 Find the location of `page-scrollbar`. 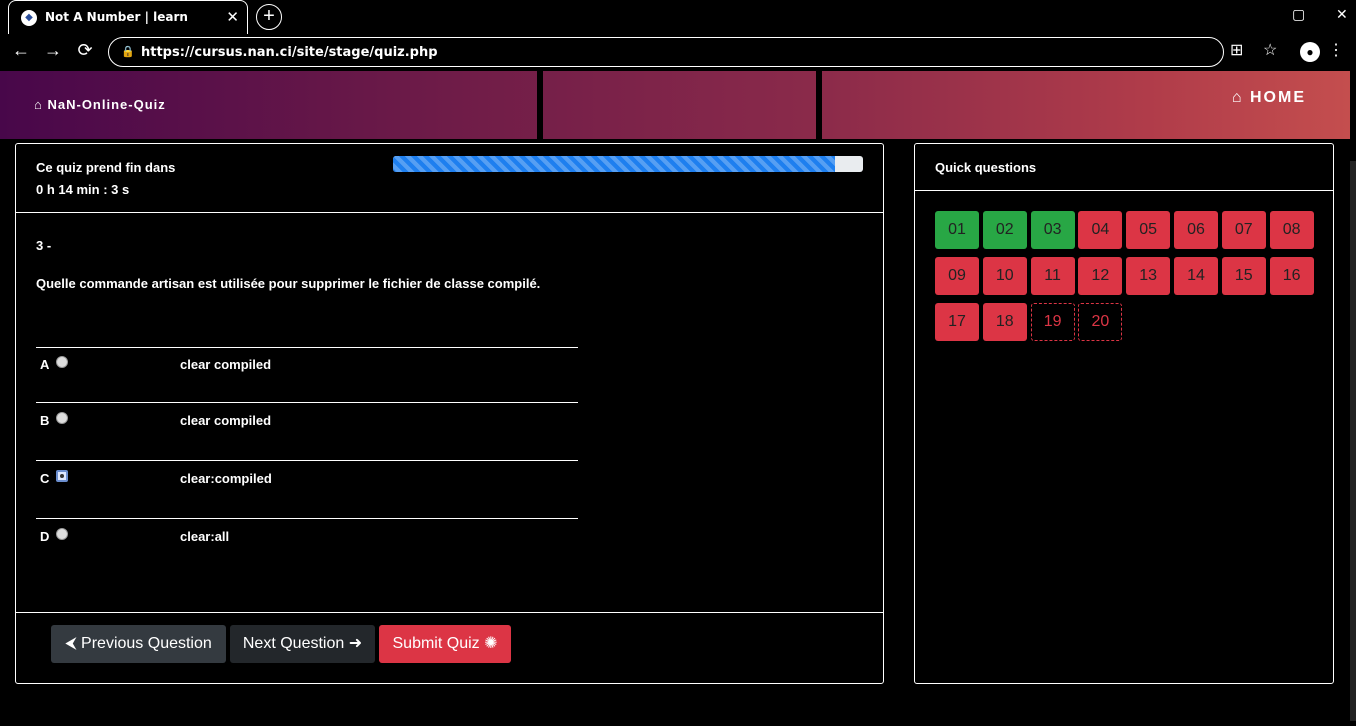

page-scrollbar is located at coordinates (1353, 398).